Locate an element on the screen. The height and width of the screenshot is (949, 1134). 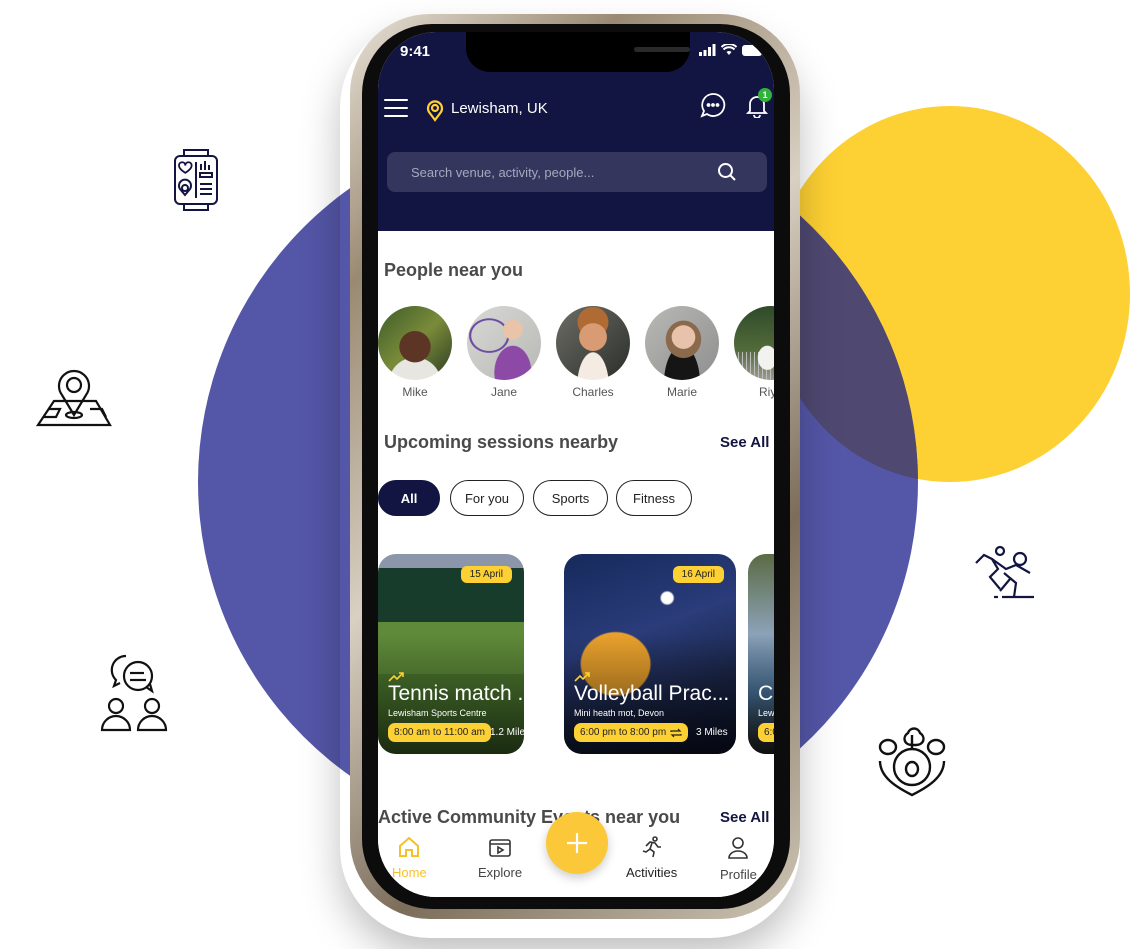
battery-icon is located at coordinates (752, 50).